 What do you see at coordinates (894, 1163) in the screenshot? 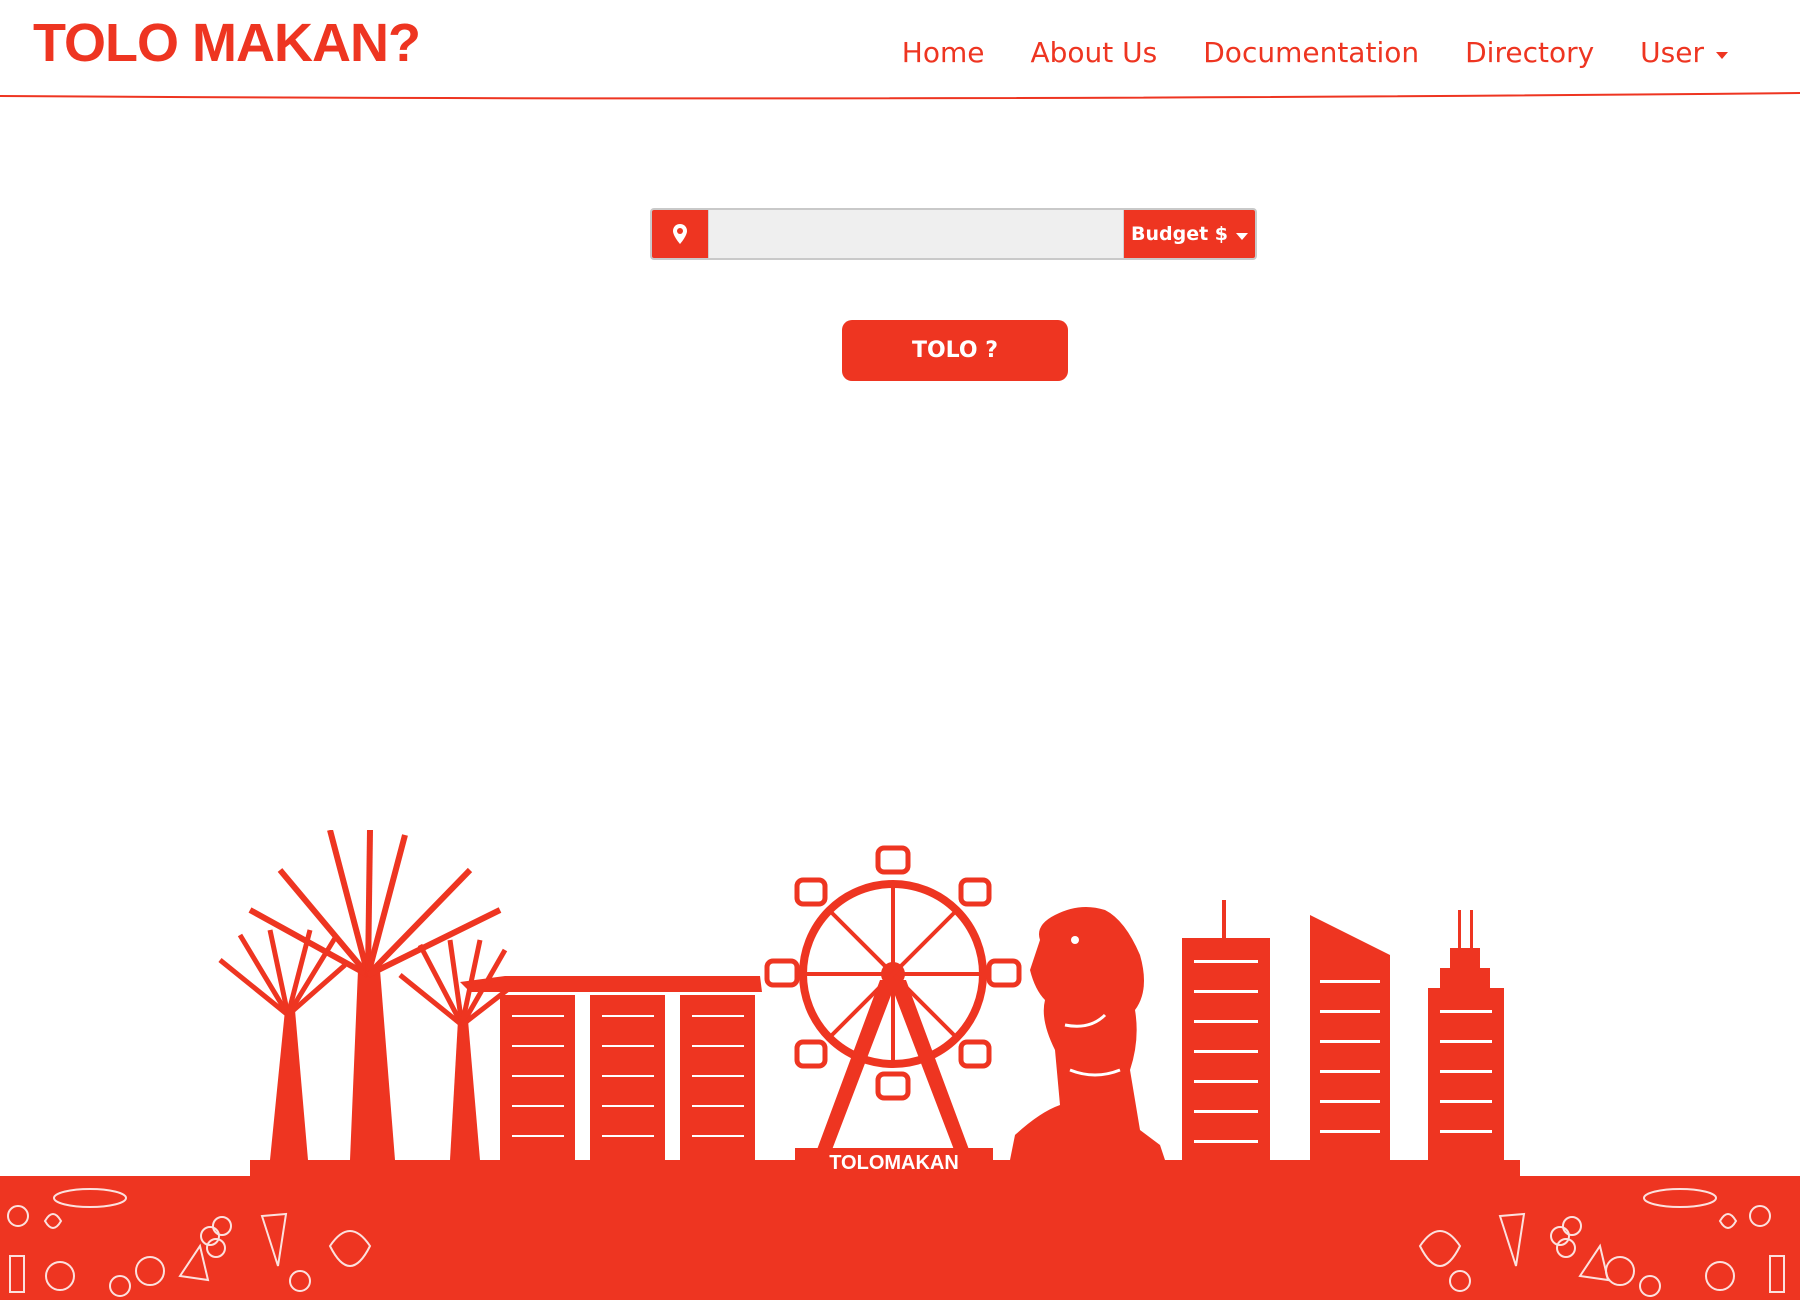
I see `wheel-sign: TOLOMAKAN` at bounding box center [894, 1163].